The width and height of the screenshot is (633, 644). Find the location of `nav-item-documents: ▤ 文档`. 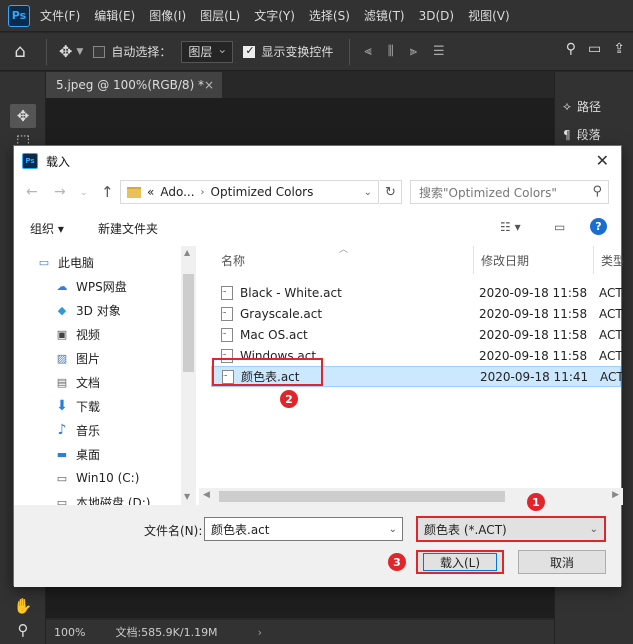

nav-item-documents: ▤ 文档 is located at coordinates (77, 382).